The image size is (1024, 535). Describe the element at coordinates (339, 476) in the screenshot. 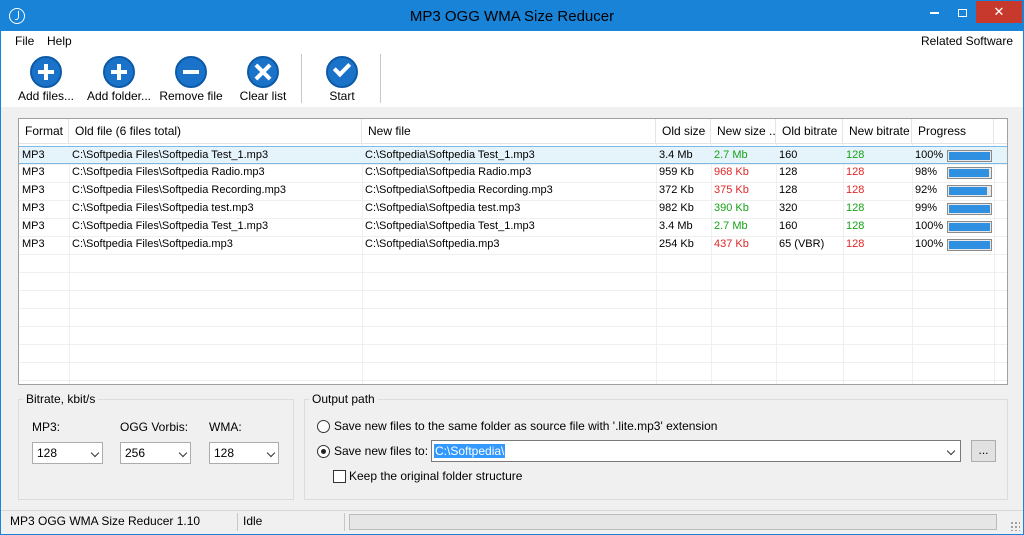

I see `keep-structure-checkbox` at that location.